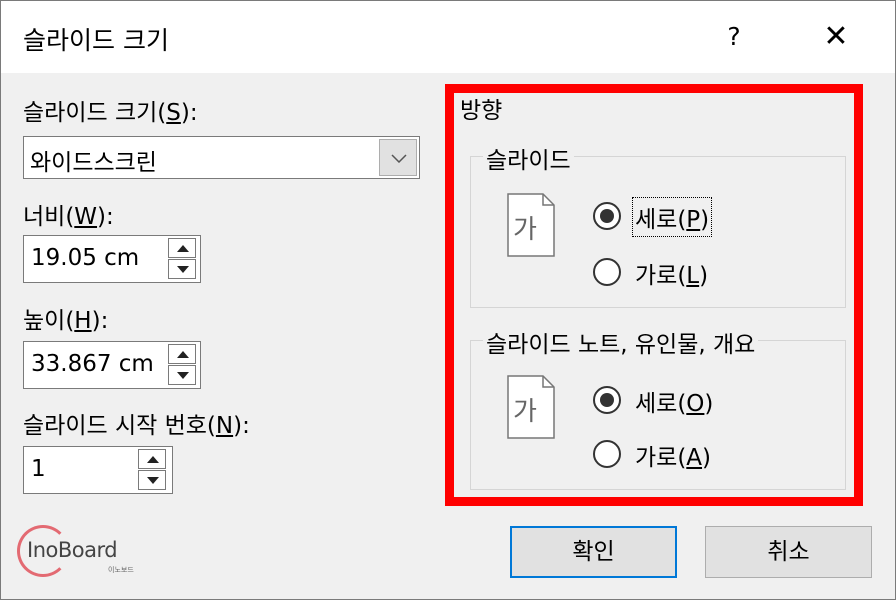 This screenshot has width=896, height=600. Describe the element at coordinates (136, 426) in the screenshot. I see `start-number-label: 슬라이드 시작 번호(N):` at that location.